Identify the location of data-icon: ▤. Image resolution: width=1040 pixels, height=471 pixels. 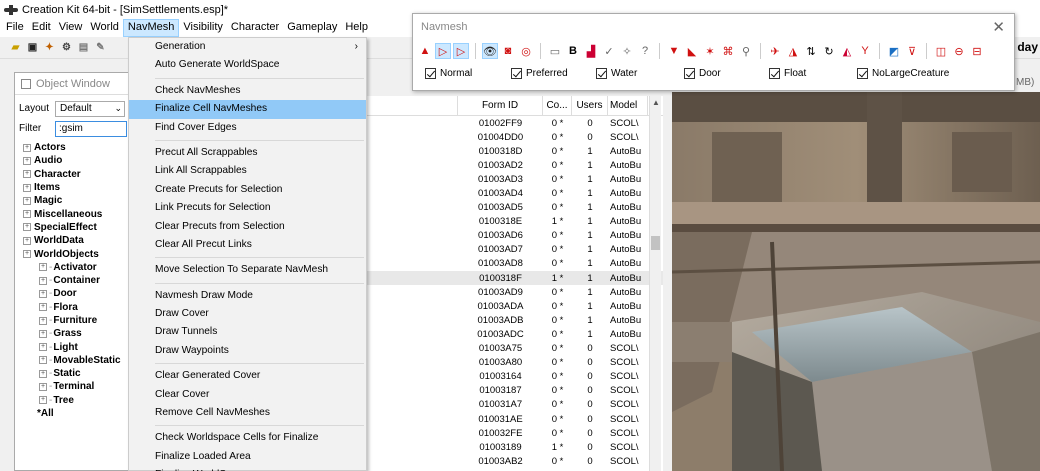
(83, 47).